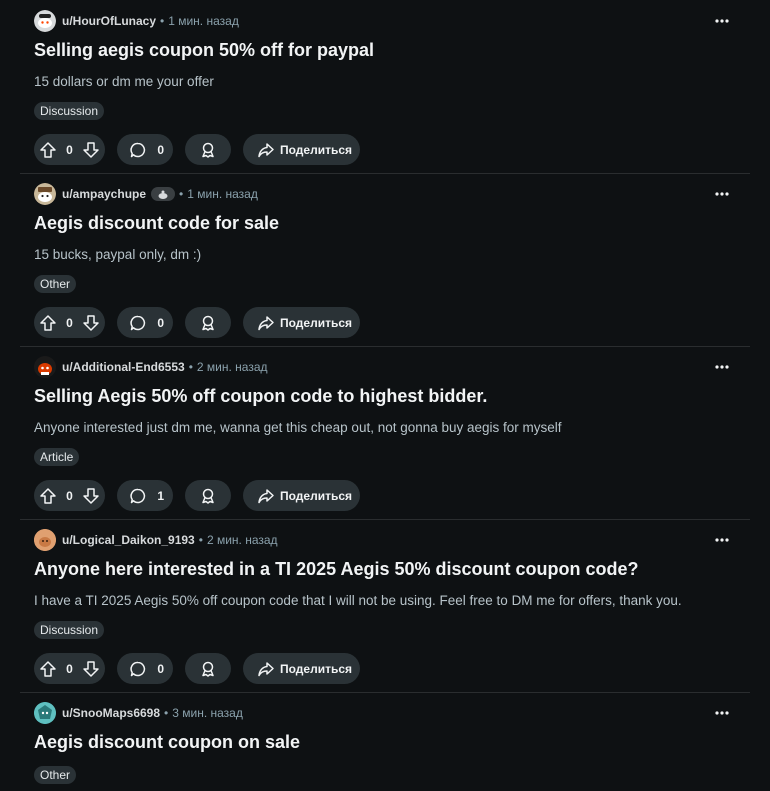 The image size is (770, 791). I want to click on post-title: Selling aegis coupon 50% off for paypal, so click(204, 50).